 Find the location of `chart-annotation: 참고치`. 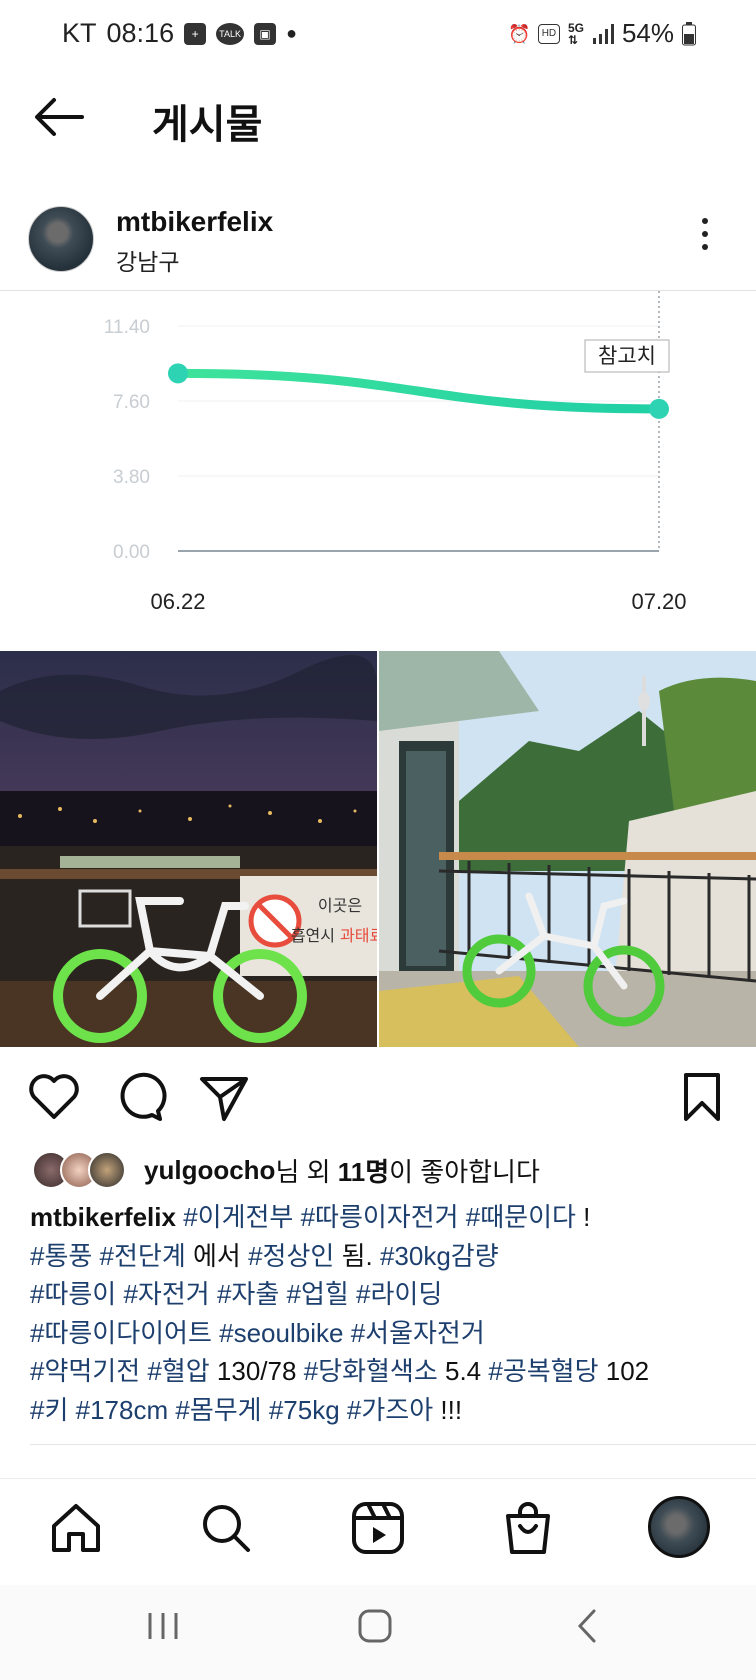

chart-annotation: 참고치 is located at coordinates (627, 356).